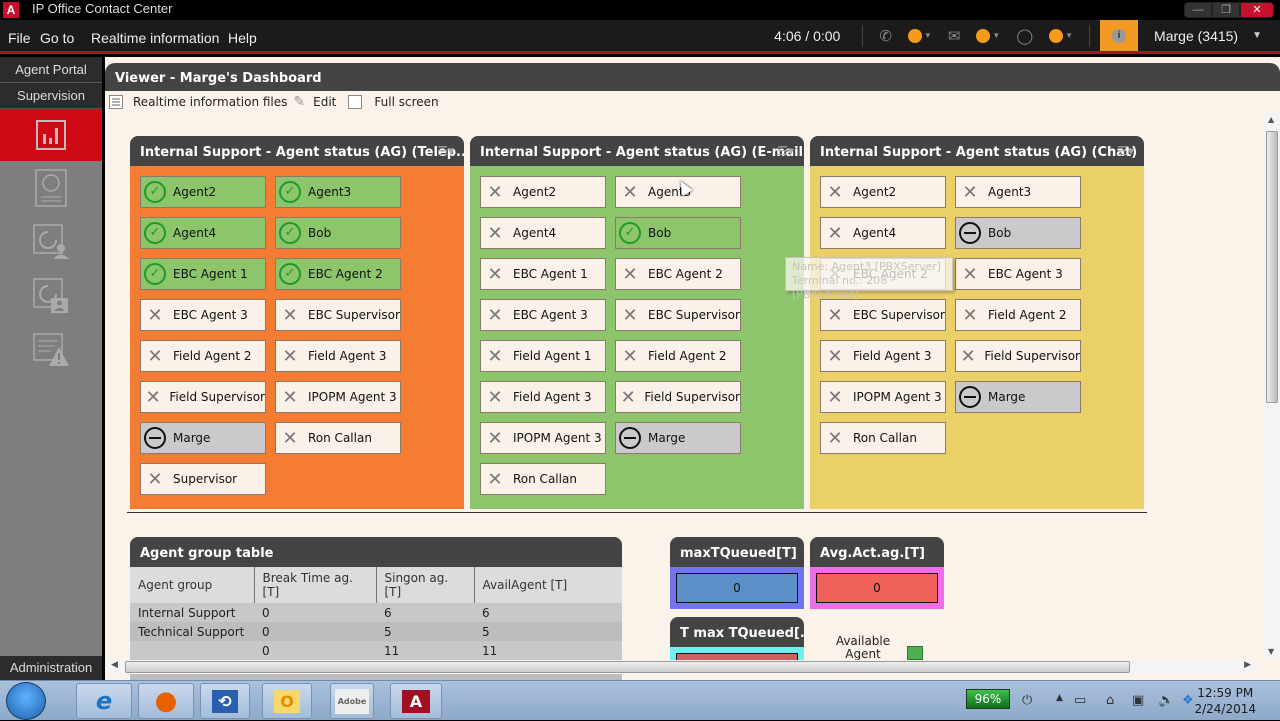  I want to click on network-icon: ▣, so click(1138, 700).